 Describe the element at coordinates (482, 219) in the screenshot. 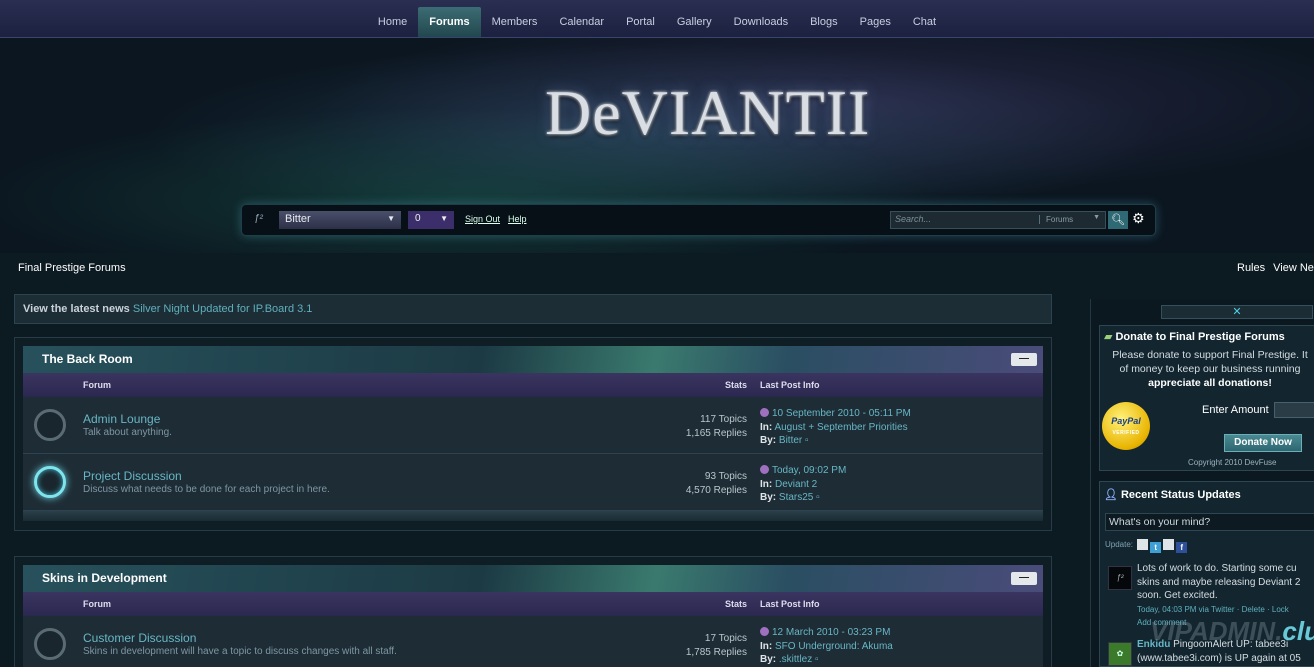

I see `sign-out-link: Sign Out` at that location.